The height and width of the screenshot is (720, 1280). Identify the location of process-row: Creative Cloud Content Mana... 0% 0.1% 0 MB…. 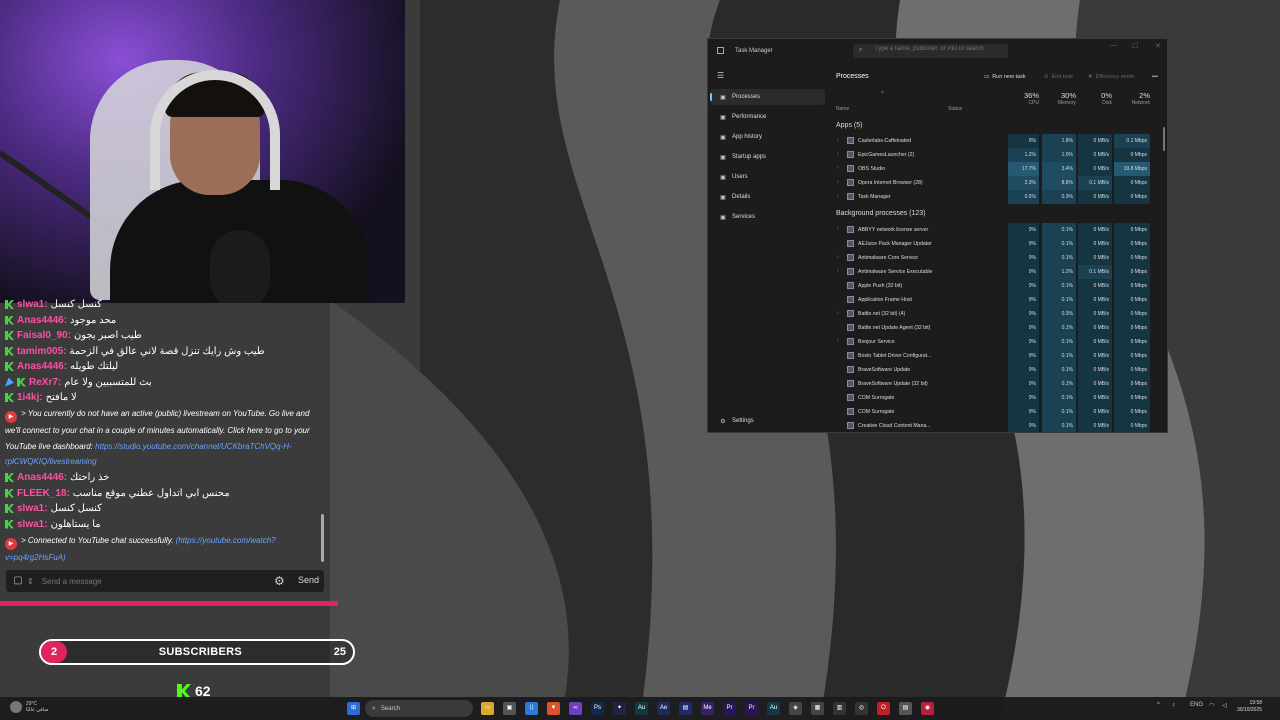
(993, 425).